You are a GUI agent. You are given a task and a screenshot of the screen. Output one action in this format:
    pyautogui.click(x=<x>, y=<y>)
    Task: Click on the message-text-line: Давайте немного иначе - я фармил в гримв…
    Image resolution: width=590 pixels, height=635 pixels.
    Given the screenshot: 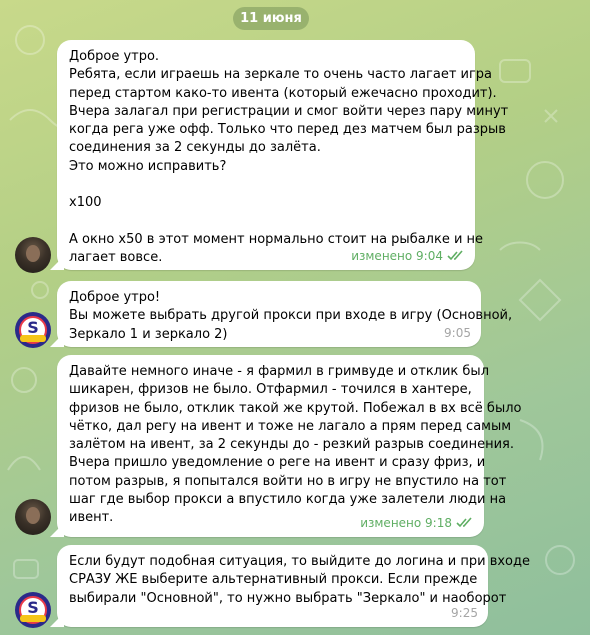 What is the action you would take?
    pyautogui.click(x=279, y=371)
    